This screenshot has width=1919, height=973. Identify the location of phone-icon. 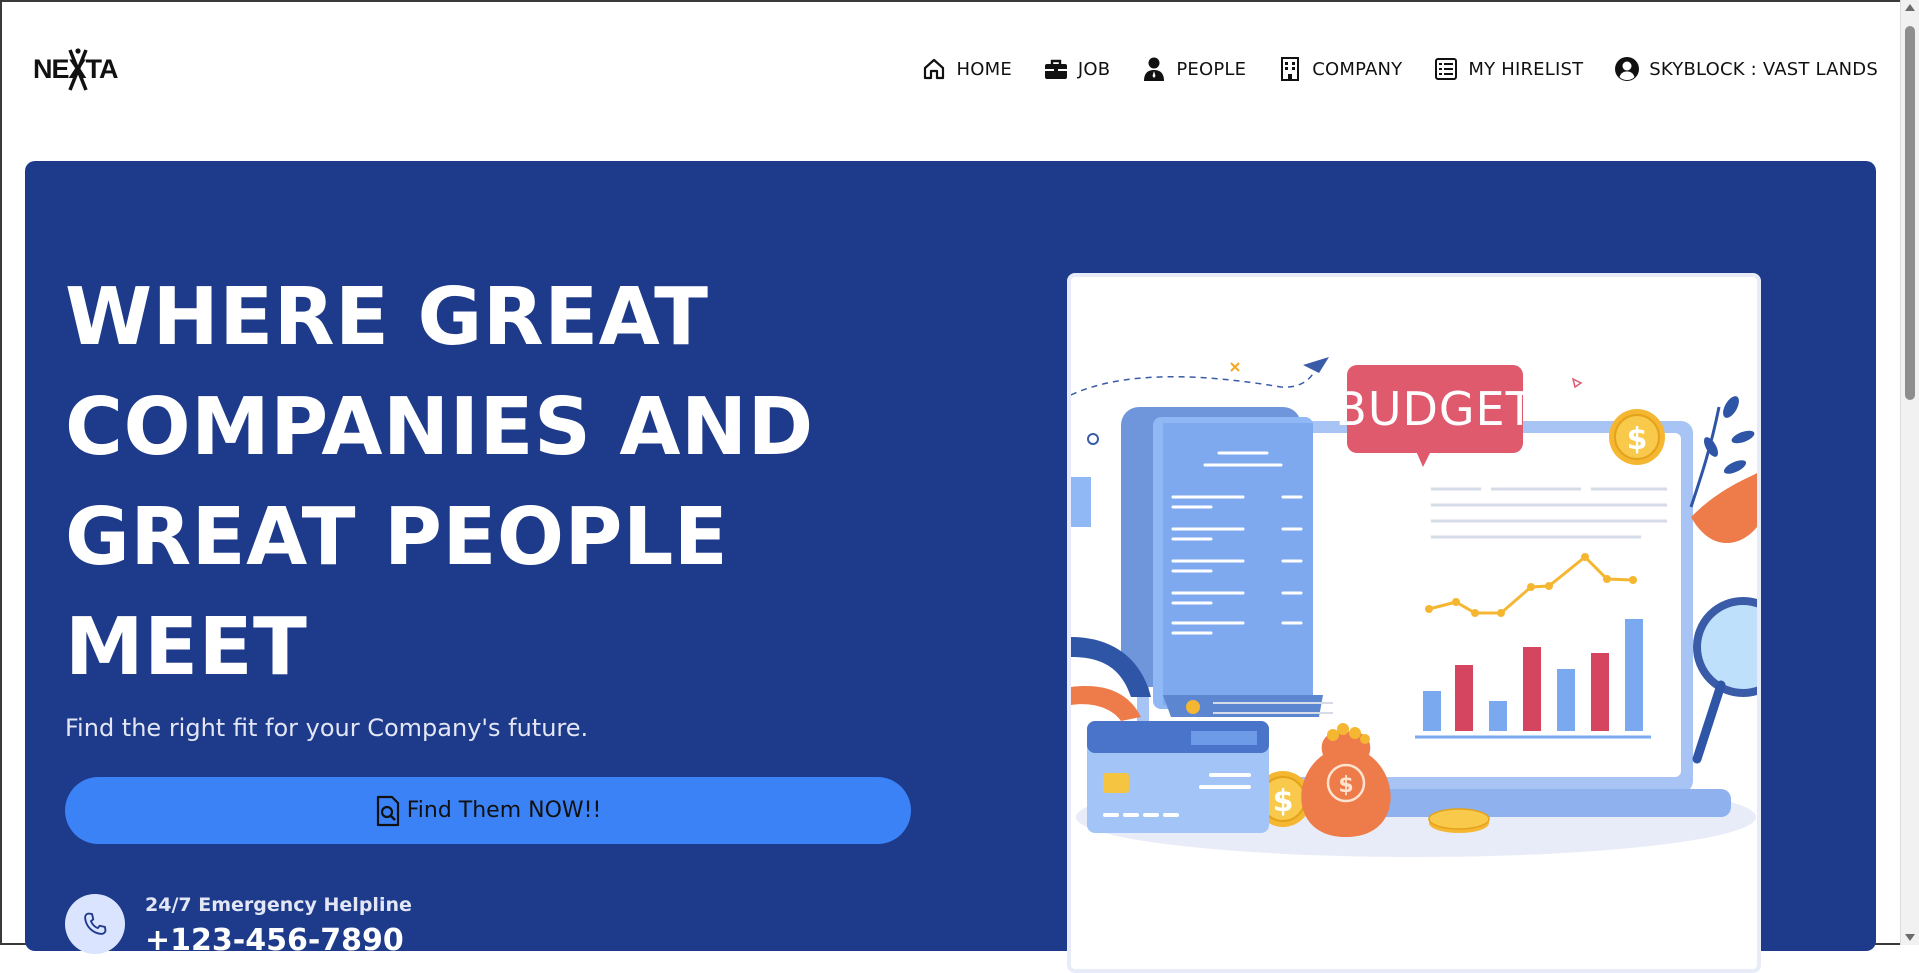
(95, 923).